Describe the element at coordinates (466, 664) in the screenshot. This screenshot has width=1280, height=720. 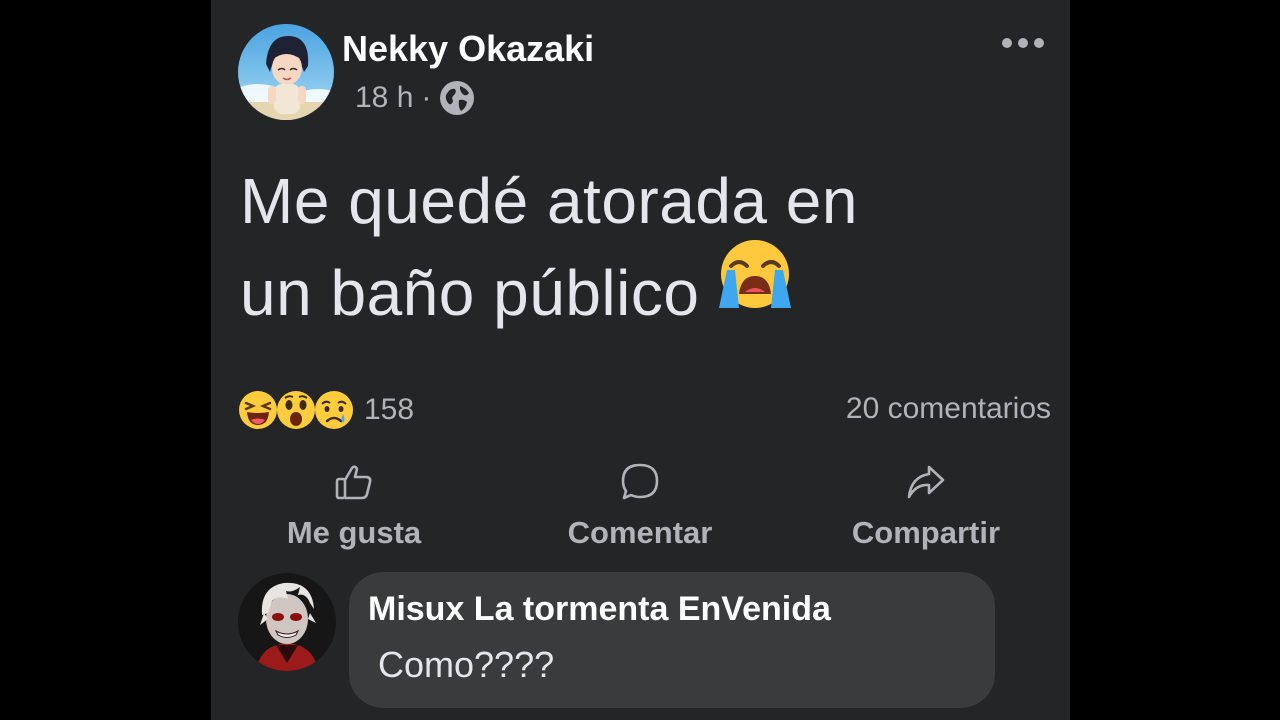
I see `comment-text: Como????` at that location.